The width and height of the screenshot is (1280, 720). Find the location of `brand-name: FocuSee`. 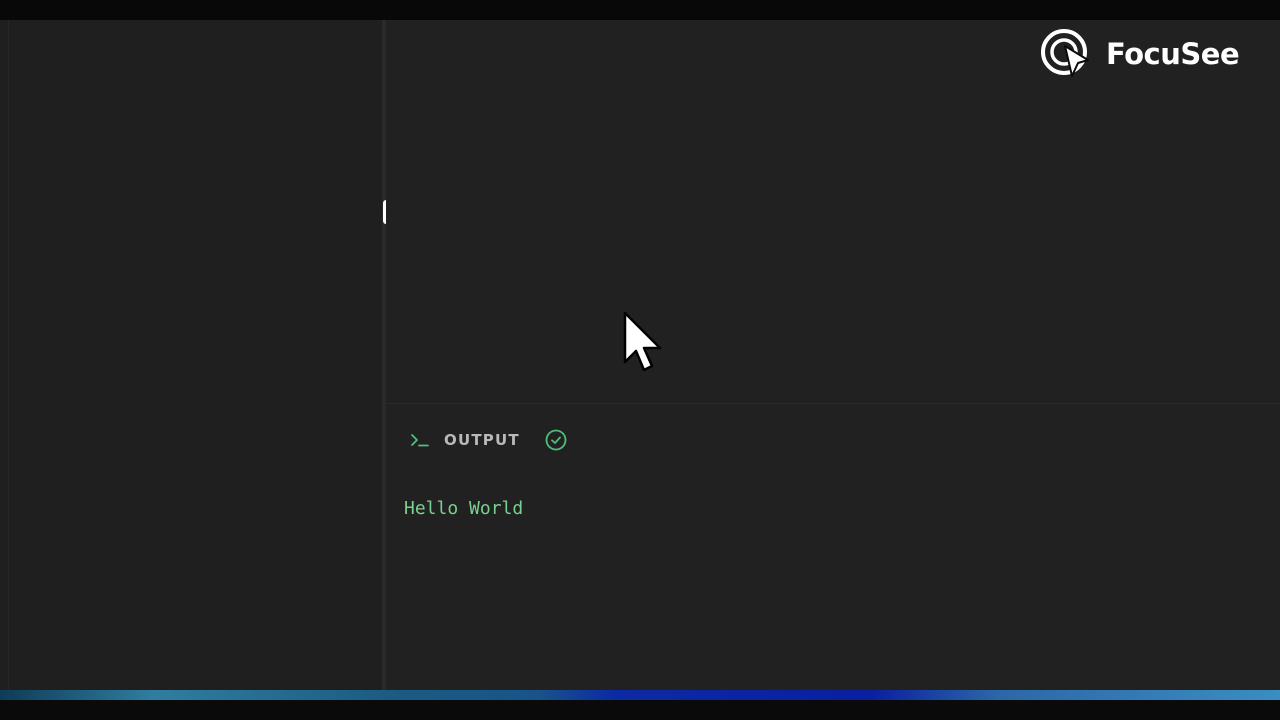

brand-name: FocuSee is located at coordinates (1173, 54).